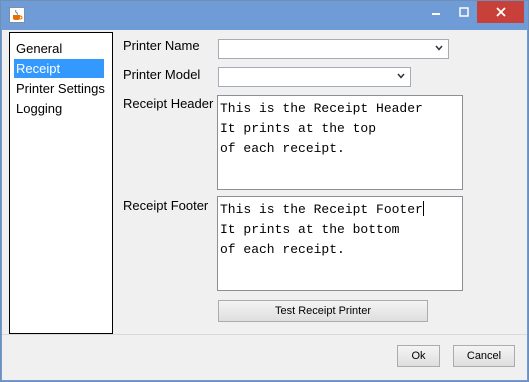 This screenshot has height=382, width=529. Describe the element at coordinates (161, 45) in the screenshot. I see `printer-name-label: Printer Name` at that location.